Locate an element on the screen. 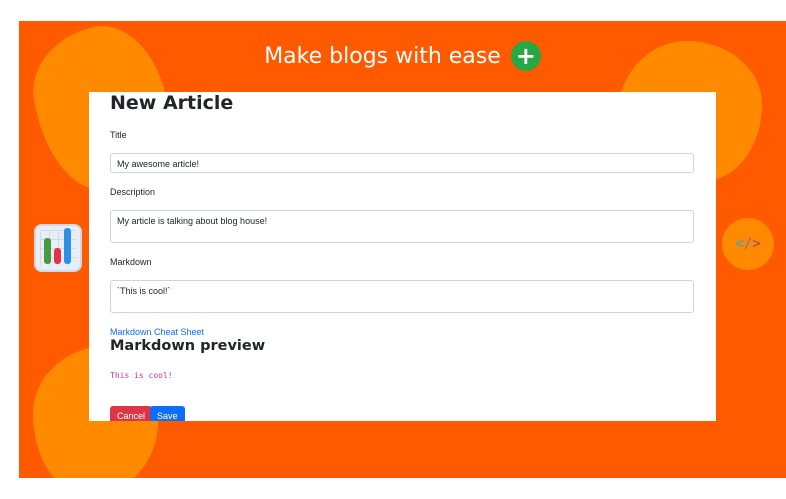 This screenshot has width=786, height=499. title-input-value: My awesome article! is located at coordinates (158, 164).